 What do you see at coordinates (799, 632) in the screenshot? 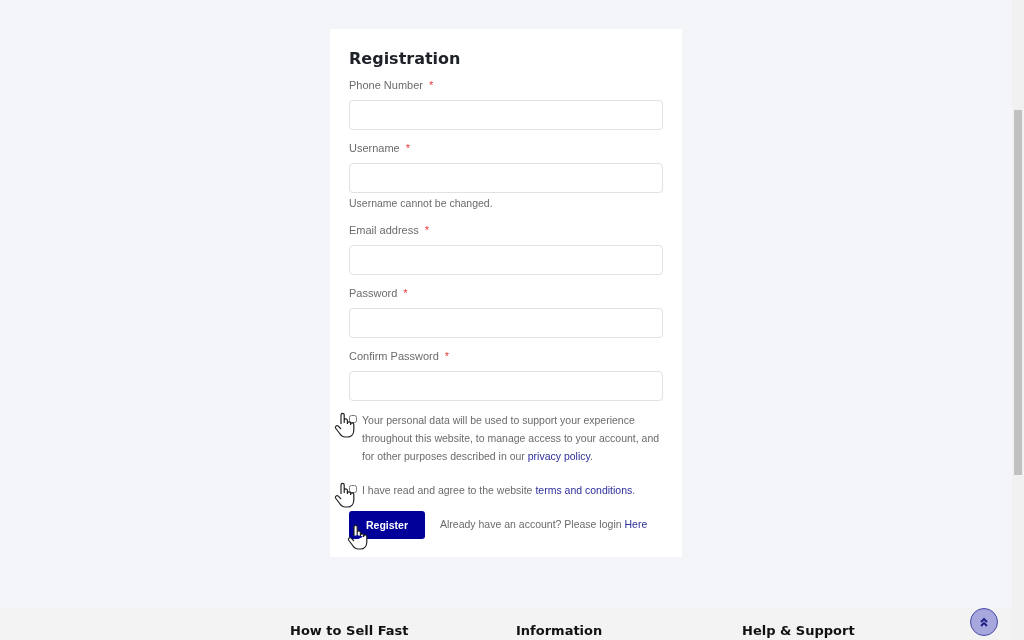
I see `footer-heading: Help & Support` at bounding box center [799, 632].